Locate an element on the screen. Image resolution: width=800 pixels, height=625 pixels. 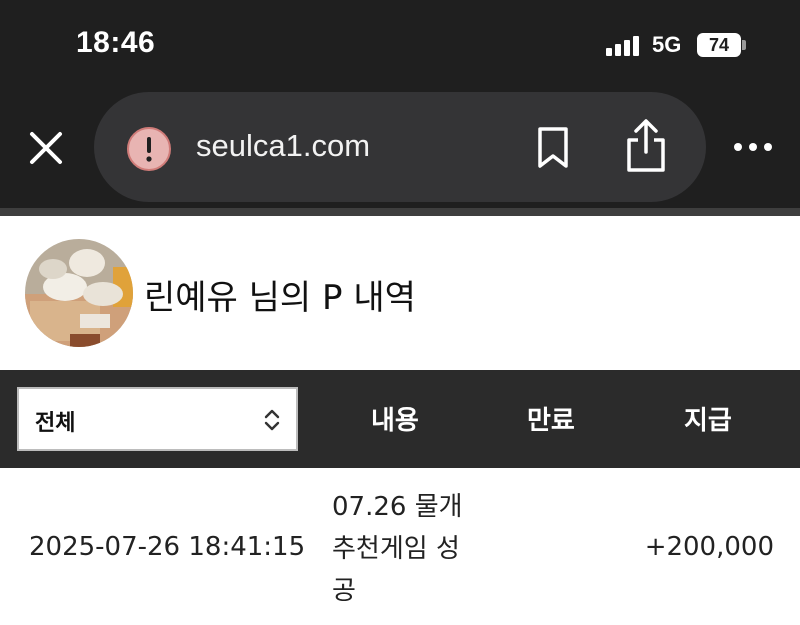
row-date: 2025-07-26 18:41:15 is located at coordinates (167, 547).